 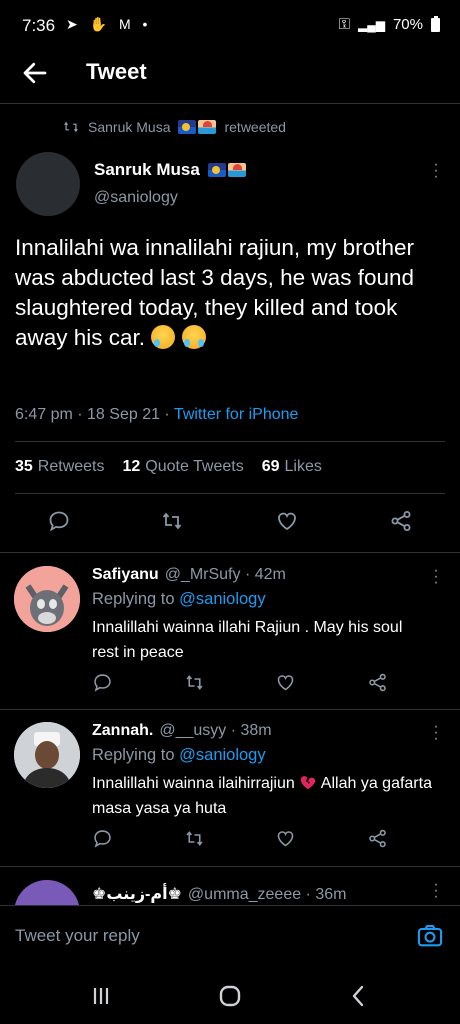 What do you see at coordinates (371, 24) in the screenshot?
I see `signal-icon: ▂▄▆` at bounding box center [371, 24].